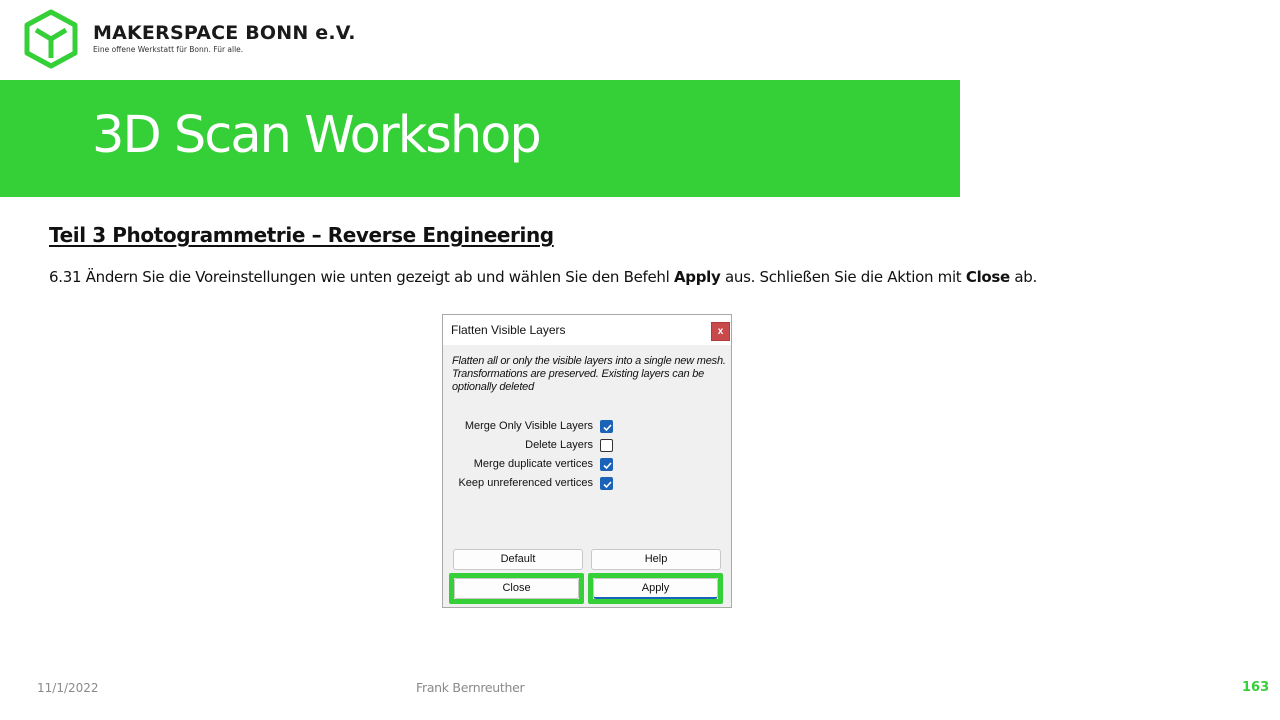  Describe the element at coordinates (528, 426) in the screenshot. I see `option-label: Merge Only Visible Layers` at that location.